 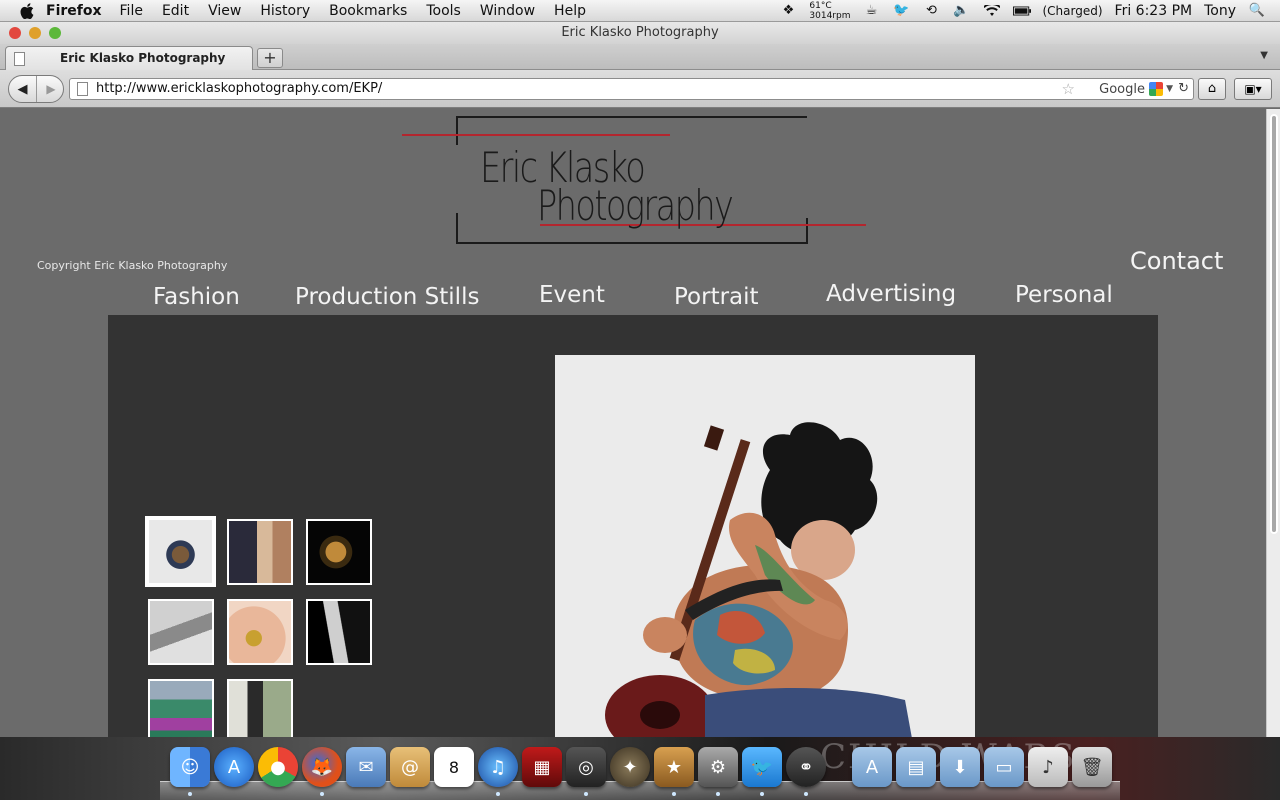 I want to click on system-preferences-icon: ⚙, so click(x=718, y=767).